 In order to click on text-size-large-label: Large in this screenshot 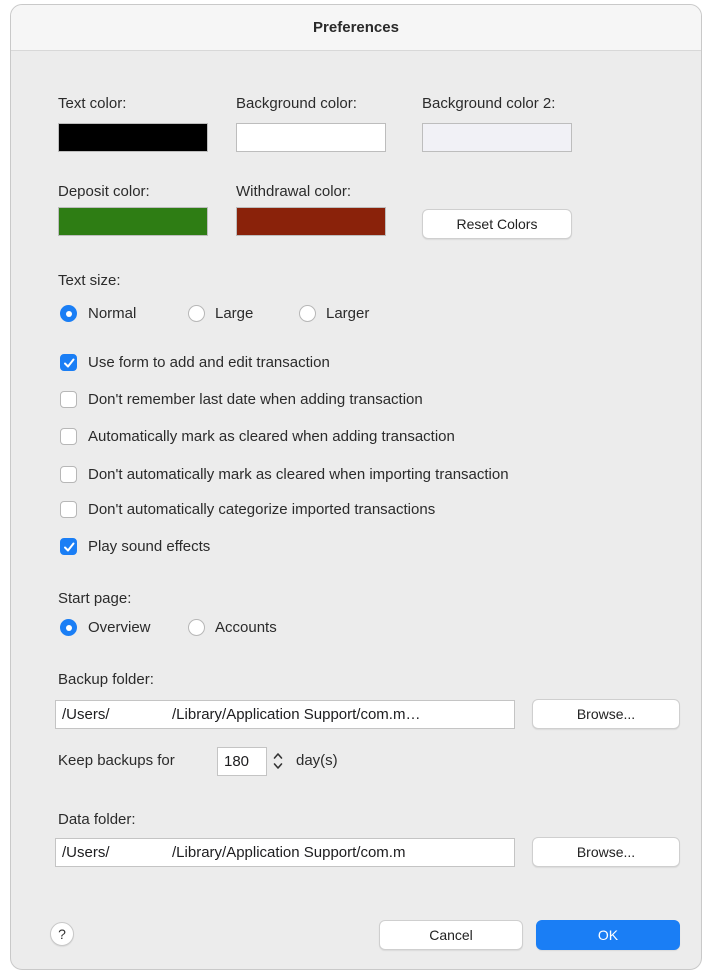, I will do `click(234, 313)`.